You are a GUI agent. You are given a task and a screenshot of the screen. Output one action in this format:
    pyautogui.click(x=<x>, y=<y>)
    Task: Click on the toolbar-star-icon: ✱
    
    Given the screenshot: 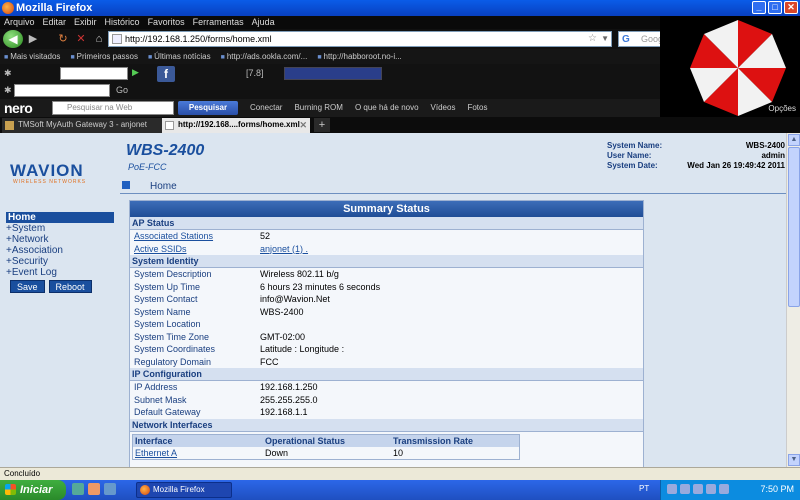 What is the action you would take?
    pyautogui.click(x=8, y=90)
    